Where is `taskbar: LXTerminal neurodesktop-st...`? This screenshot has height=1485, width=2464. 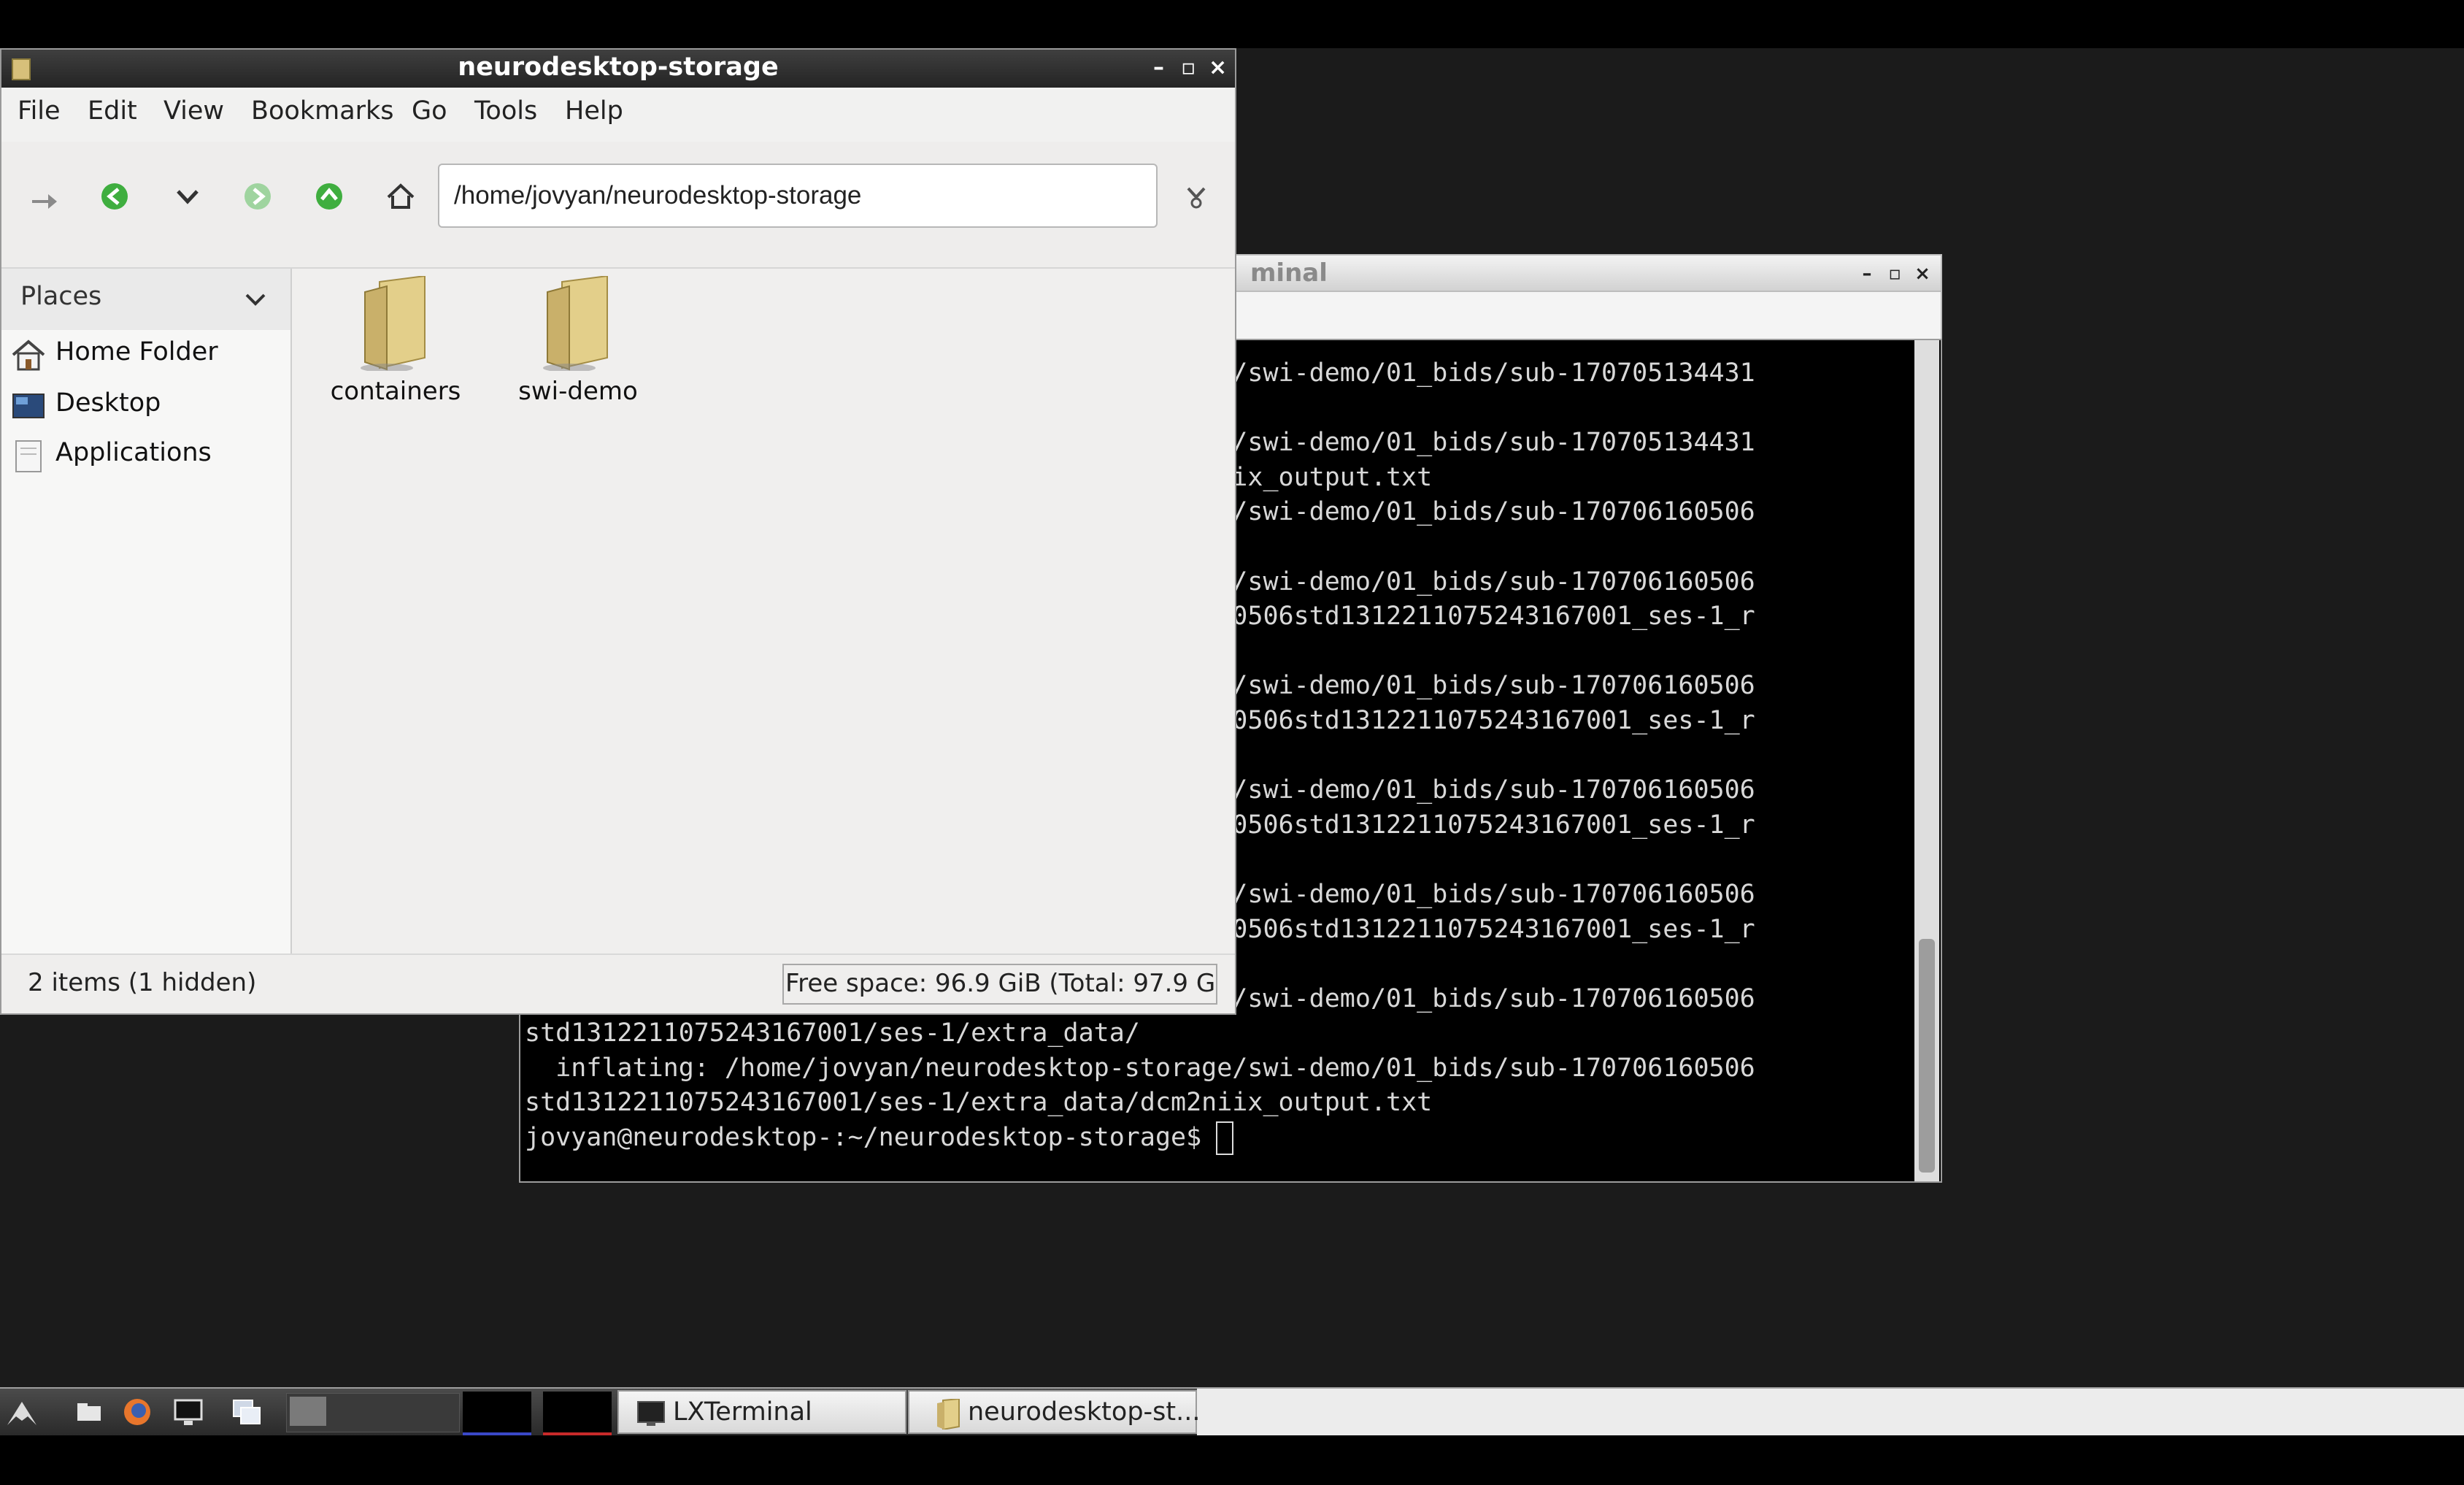
taskbar: LXTerminal neurodesktop-st... is located at coordinates (1232, 1411).